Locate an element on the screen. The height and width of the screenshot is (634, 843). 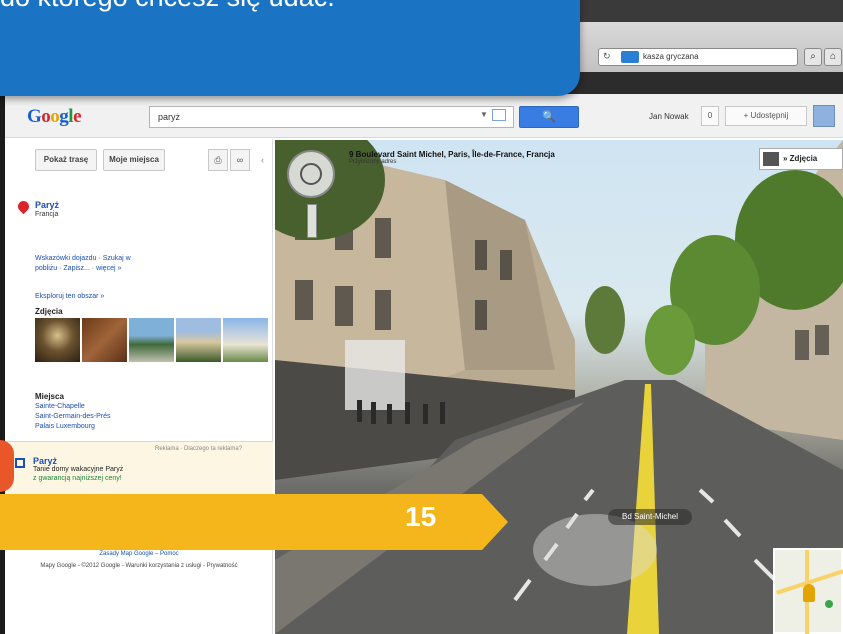
notification-count: 0 is located at coordinates (710, 116).